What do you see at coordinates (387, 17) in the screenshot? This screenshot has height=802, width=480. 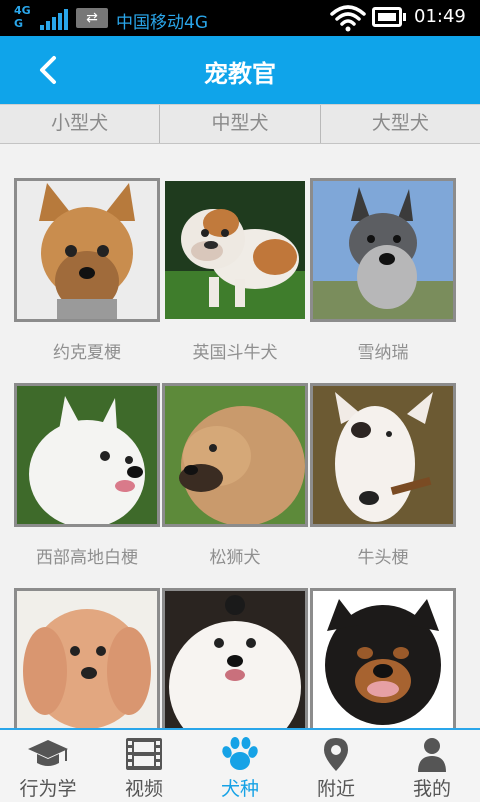 I see `battery-icon` at bounding box center [387, 17].